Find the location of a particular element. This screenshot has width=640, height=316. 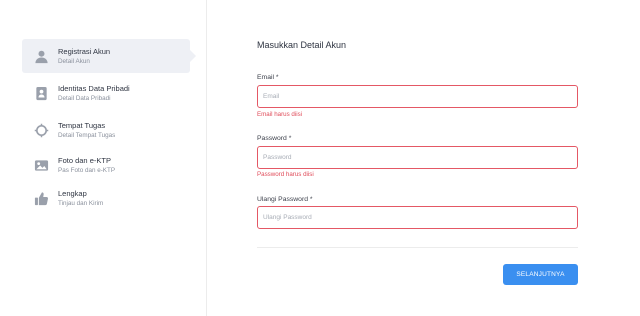

image-icon is located at coordinates (41, 165).